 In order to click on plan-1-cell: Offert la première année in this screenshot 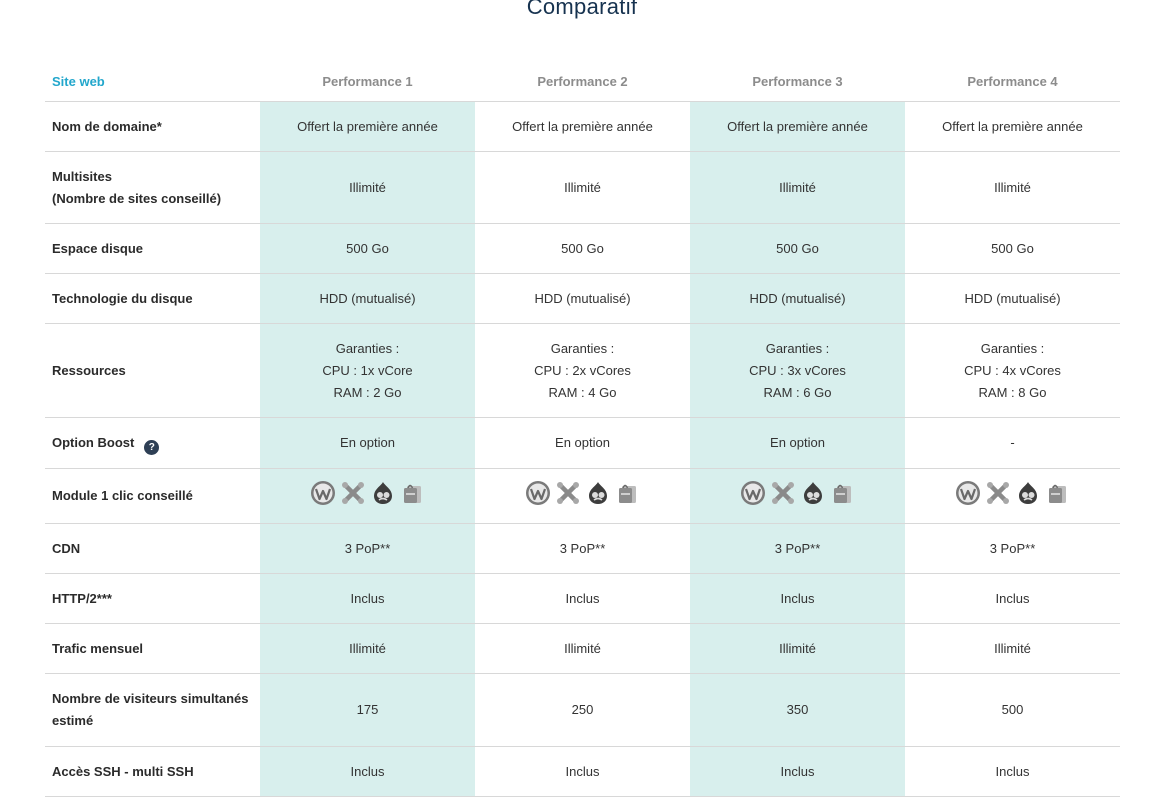, I will do `click(367, 126)`.